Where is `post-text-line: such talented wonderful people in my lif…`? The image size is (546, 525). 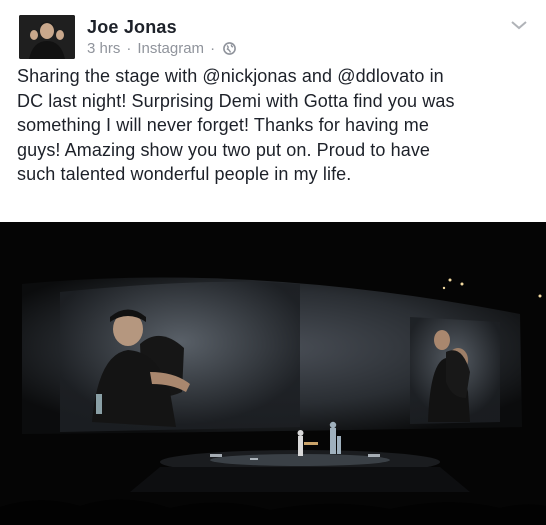 post-text-line: such talented wonderful people in my lif… is located at coordinates (184, 174).